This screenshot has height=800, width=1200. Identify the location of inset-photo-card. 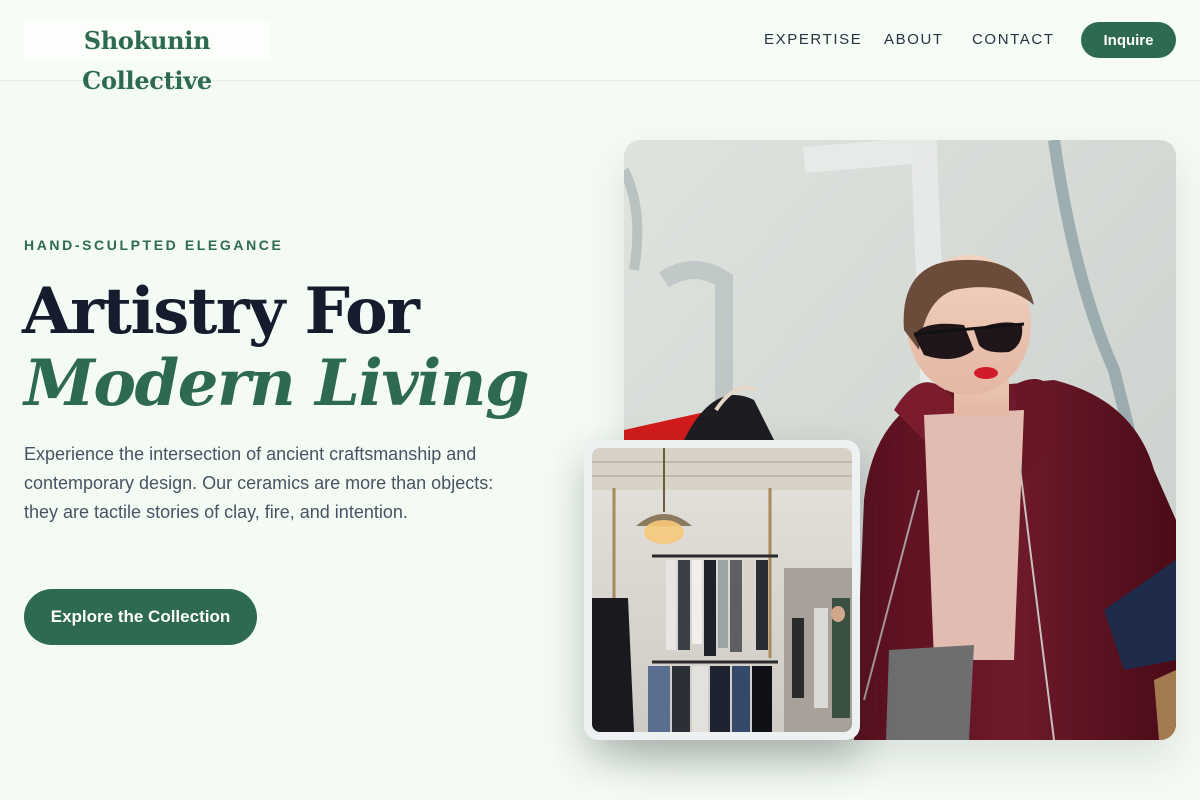
(722, 590).